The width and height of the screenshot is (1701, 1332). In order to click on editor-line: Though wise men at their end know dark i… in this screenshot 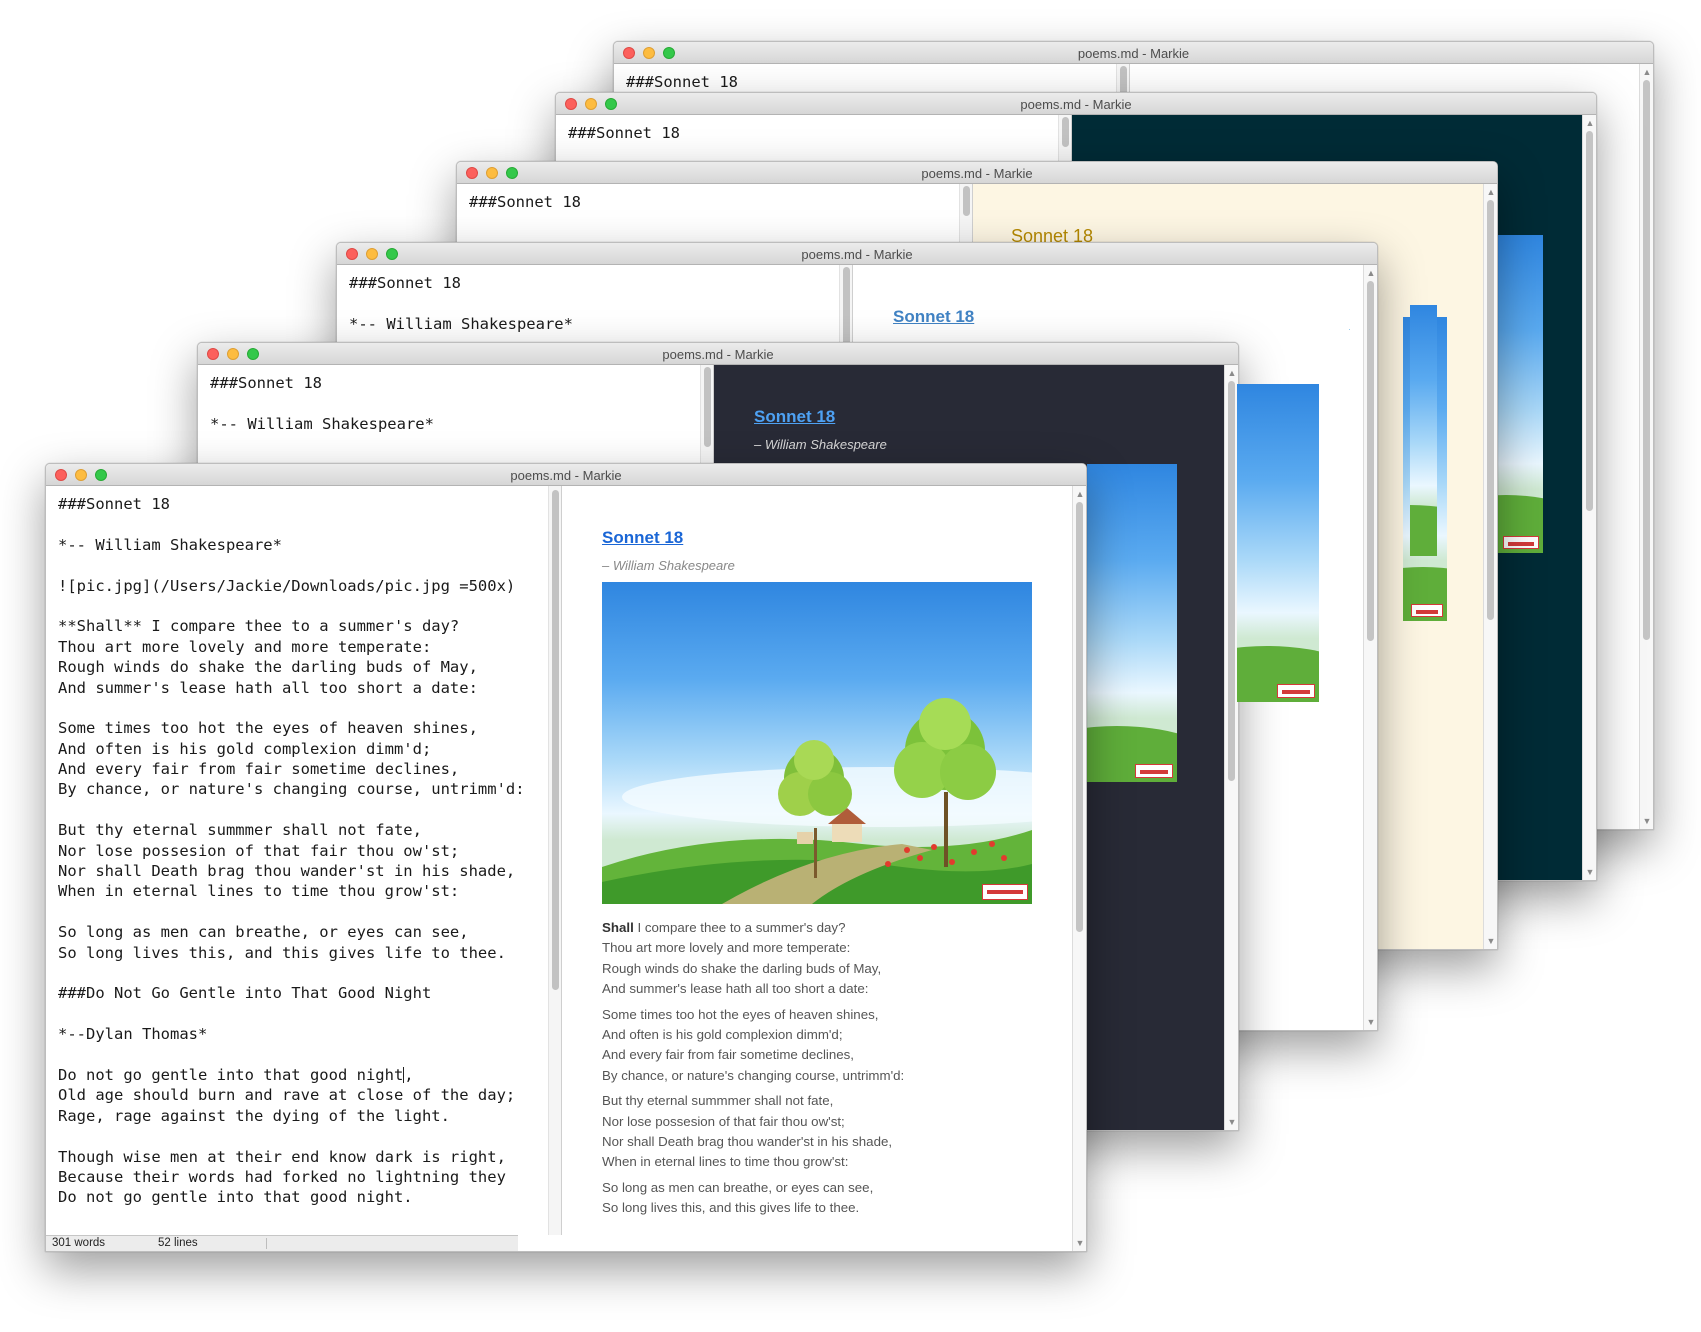, I will do `click(282, 1156)`.